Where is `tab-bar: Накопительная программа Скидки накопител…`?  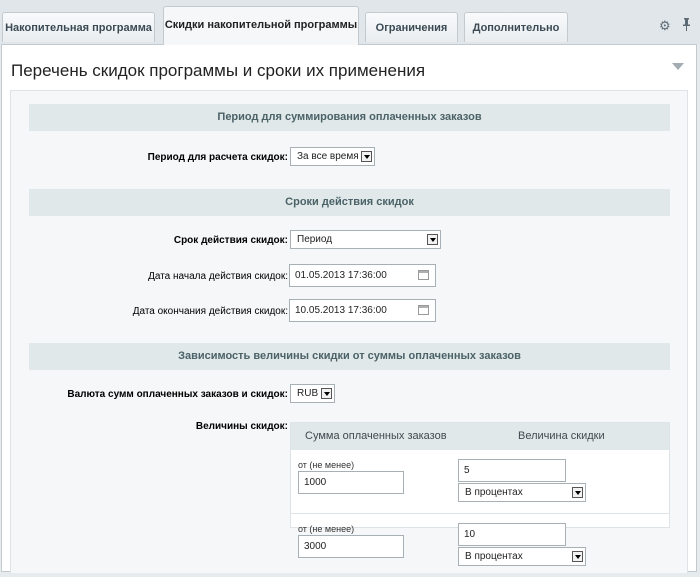
tab-bar: Накопительная программа Скидки накопител… is located at coordinates (350, 22).